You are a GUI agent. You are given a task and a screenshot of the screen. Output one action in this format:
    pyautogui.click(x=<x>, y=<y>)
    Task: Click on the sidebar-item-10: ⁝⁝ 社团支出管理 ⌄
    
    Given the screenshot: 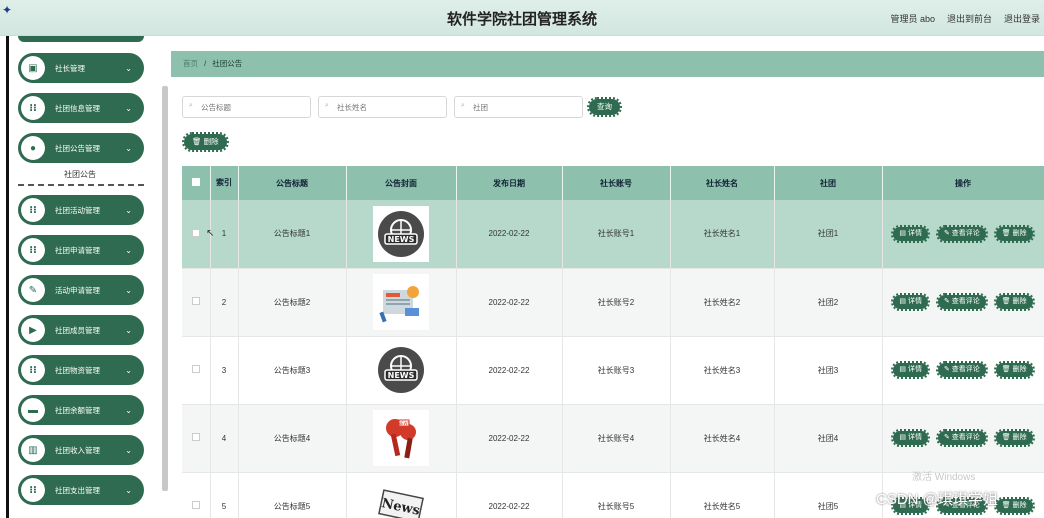 What is the action you would take?
    pyautogui.click(x=81, y=490)
    